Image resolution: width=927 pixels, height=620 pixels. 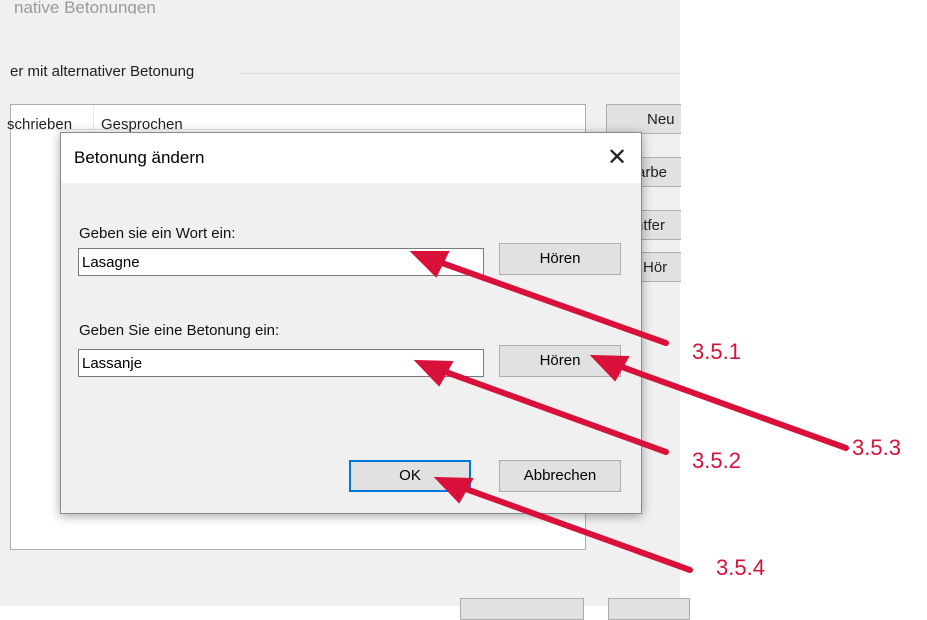 What do you see at coordinates (39, 124) in the screenshot?
I see `column-header-written: schrieben` at bounding box center [39, 124].